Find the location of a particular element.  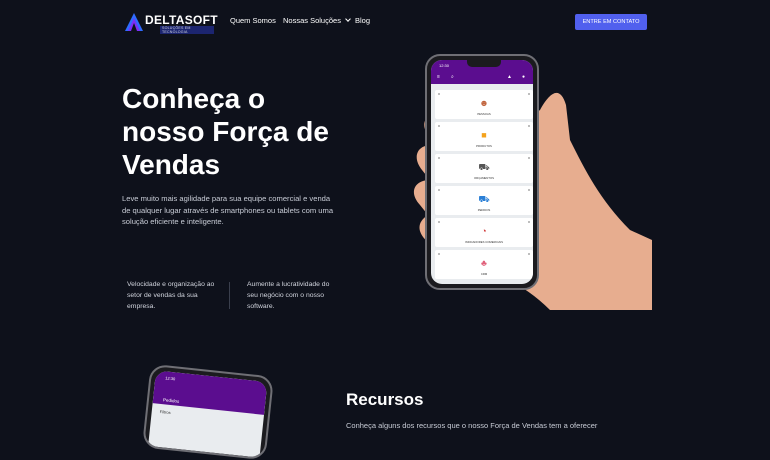

hero-title-line-2: nosso Força de is located at coordinates (225, 131).